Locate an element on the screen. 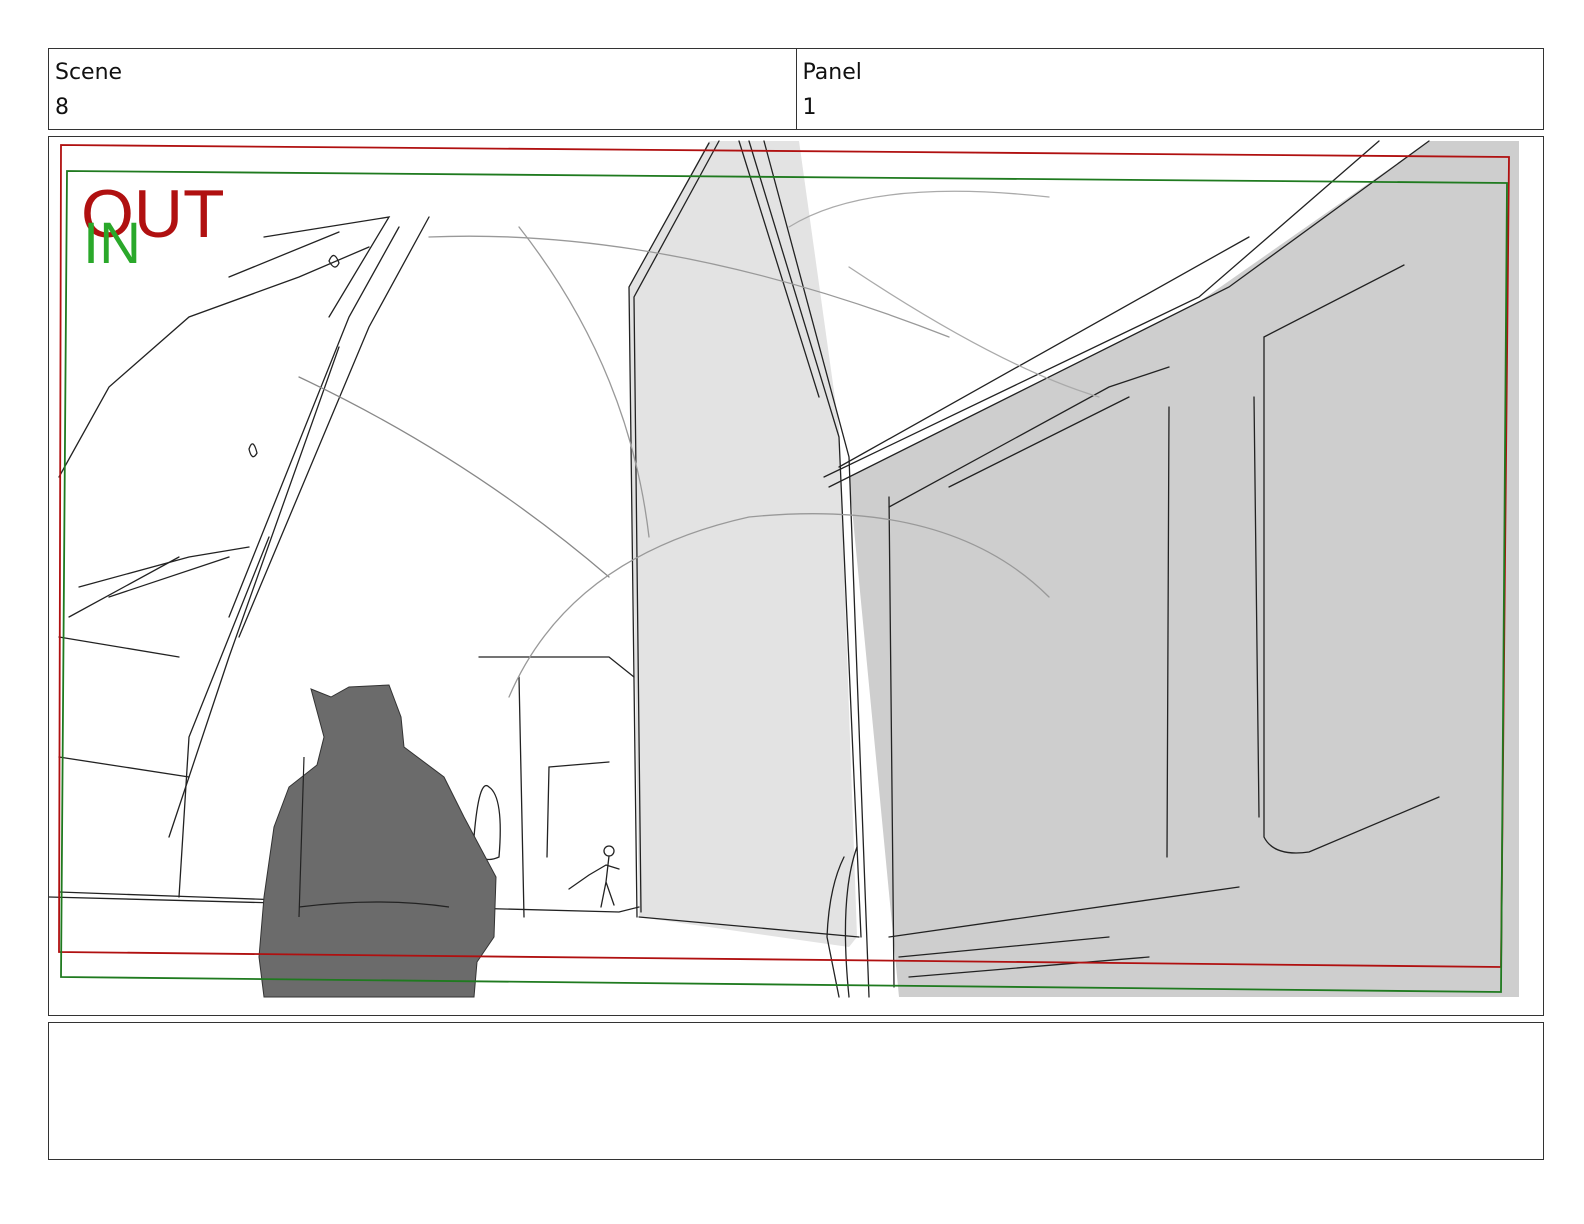  scene-cell: Scene 8 is located at coordinates (422, 89).